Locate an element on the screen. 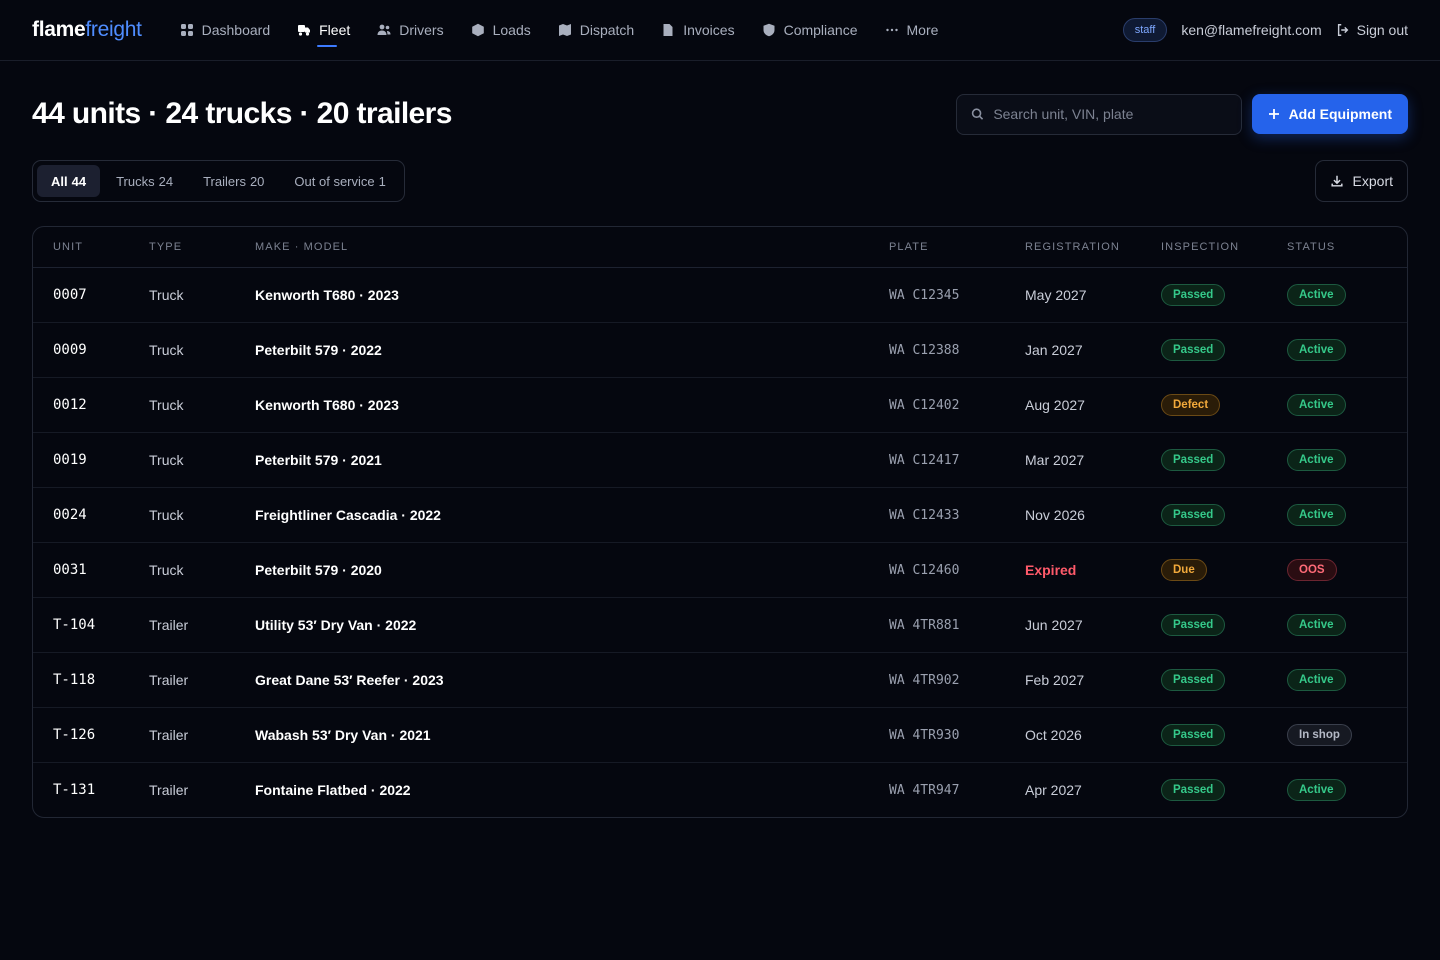  filter-tab-out-of-service: Out of service 1 is located at coordinates (339, 181).